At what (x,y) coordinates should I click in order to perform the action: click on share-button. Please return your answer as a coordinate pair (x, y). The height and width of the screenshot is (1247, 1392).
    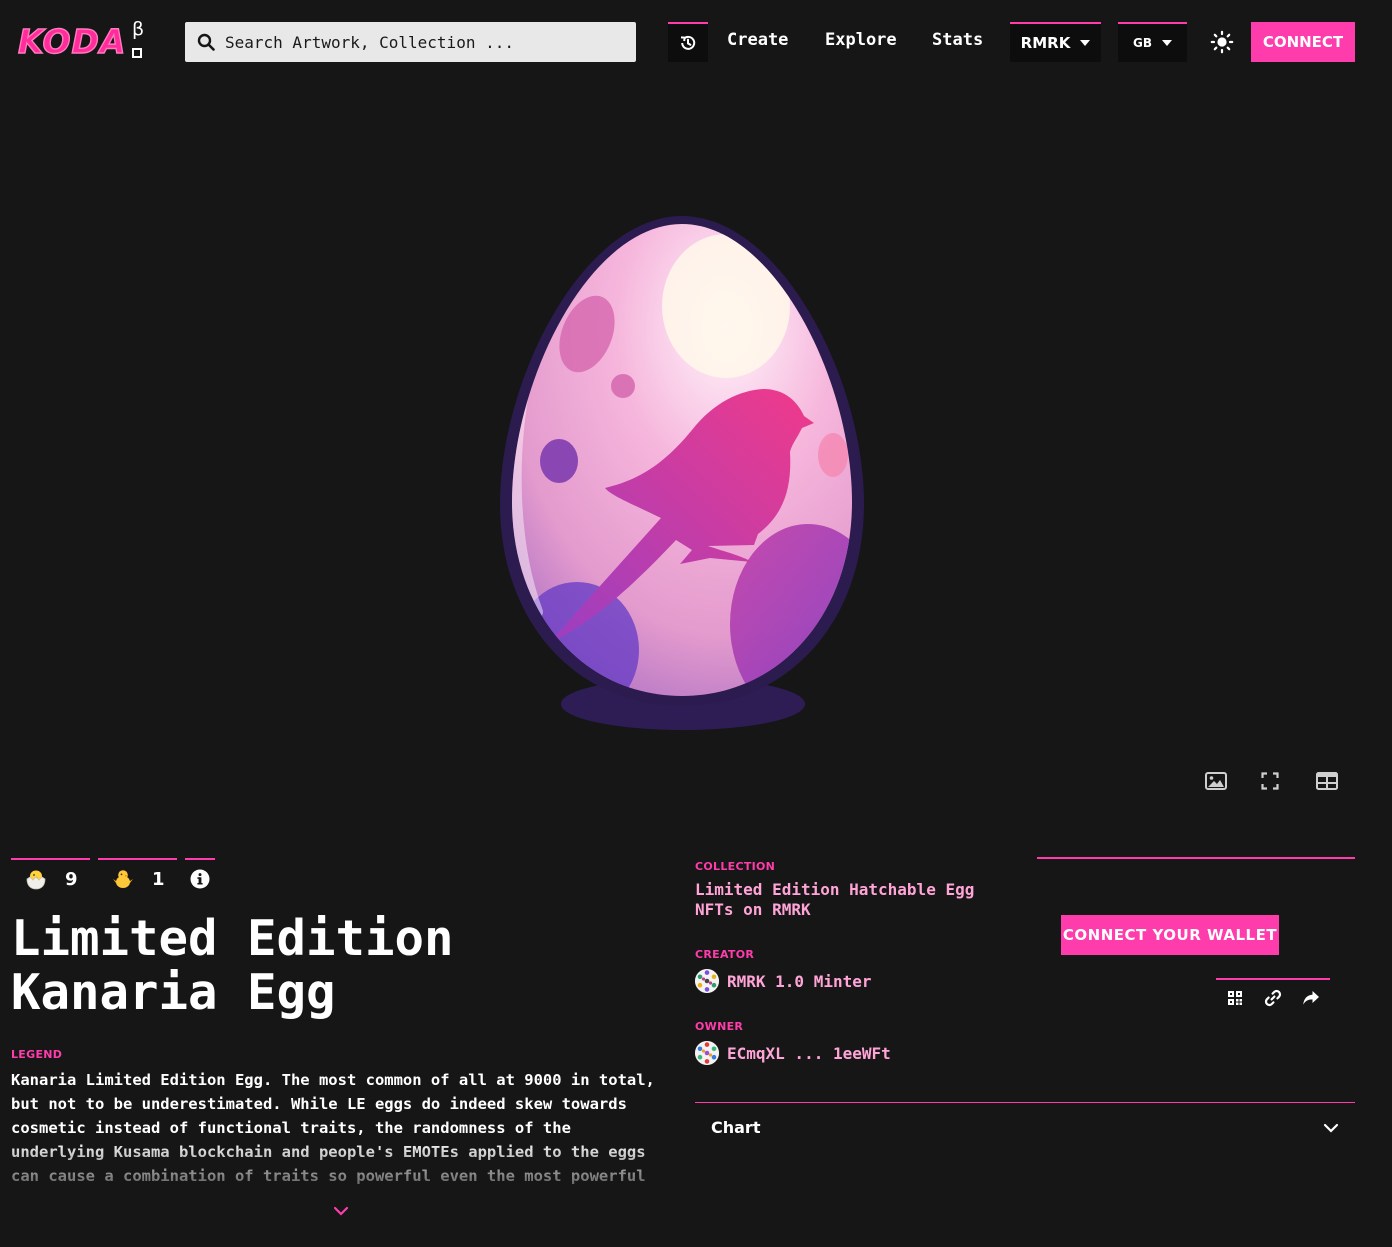
    Looking at the image, I should click on (1311, 997).